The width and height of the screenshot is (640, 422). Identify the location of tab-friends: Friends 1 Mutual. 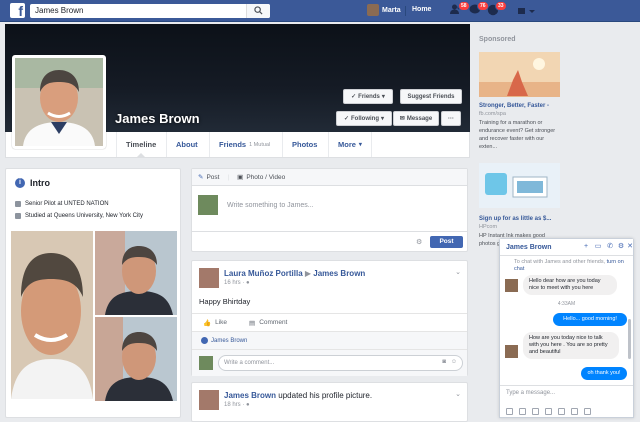
(244, 144).